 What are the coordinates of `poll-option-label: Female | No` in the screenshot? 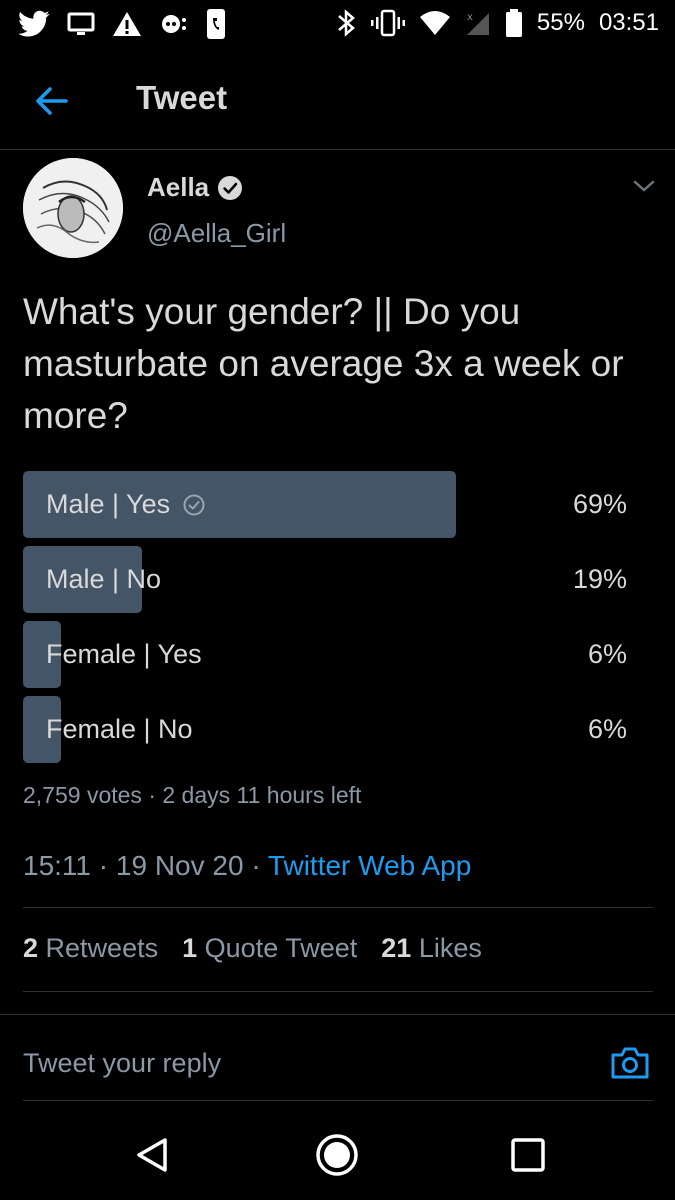 It's located at (119, 729).